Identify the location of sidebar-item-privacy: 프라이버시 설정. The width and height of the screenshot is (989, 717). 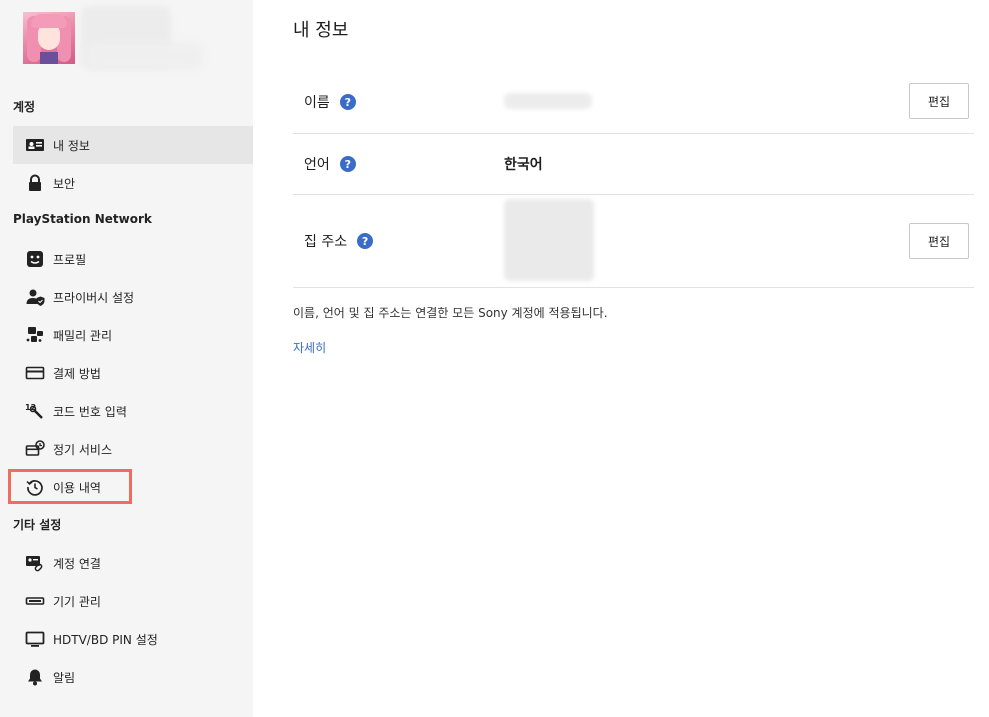
(133, 297).